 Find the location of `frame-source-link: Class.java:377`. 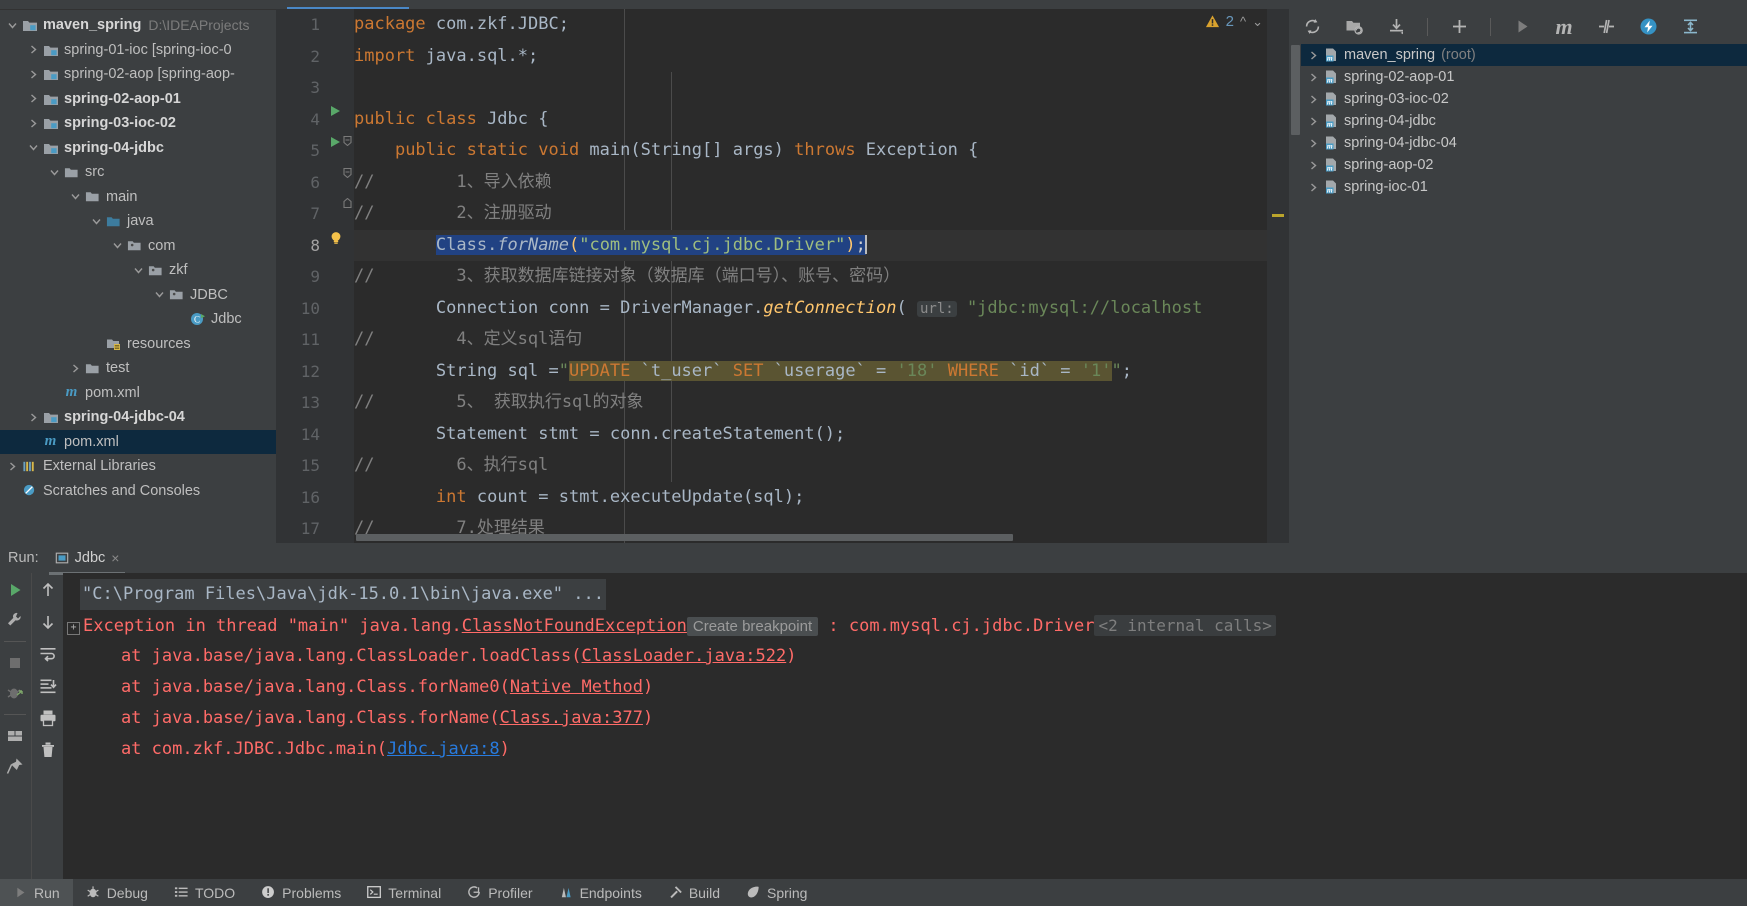

frame-source-link: Class.java:377 is located at coordinates (571, 718).